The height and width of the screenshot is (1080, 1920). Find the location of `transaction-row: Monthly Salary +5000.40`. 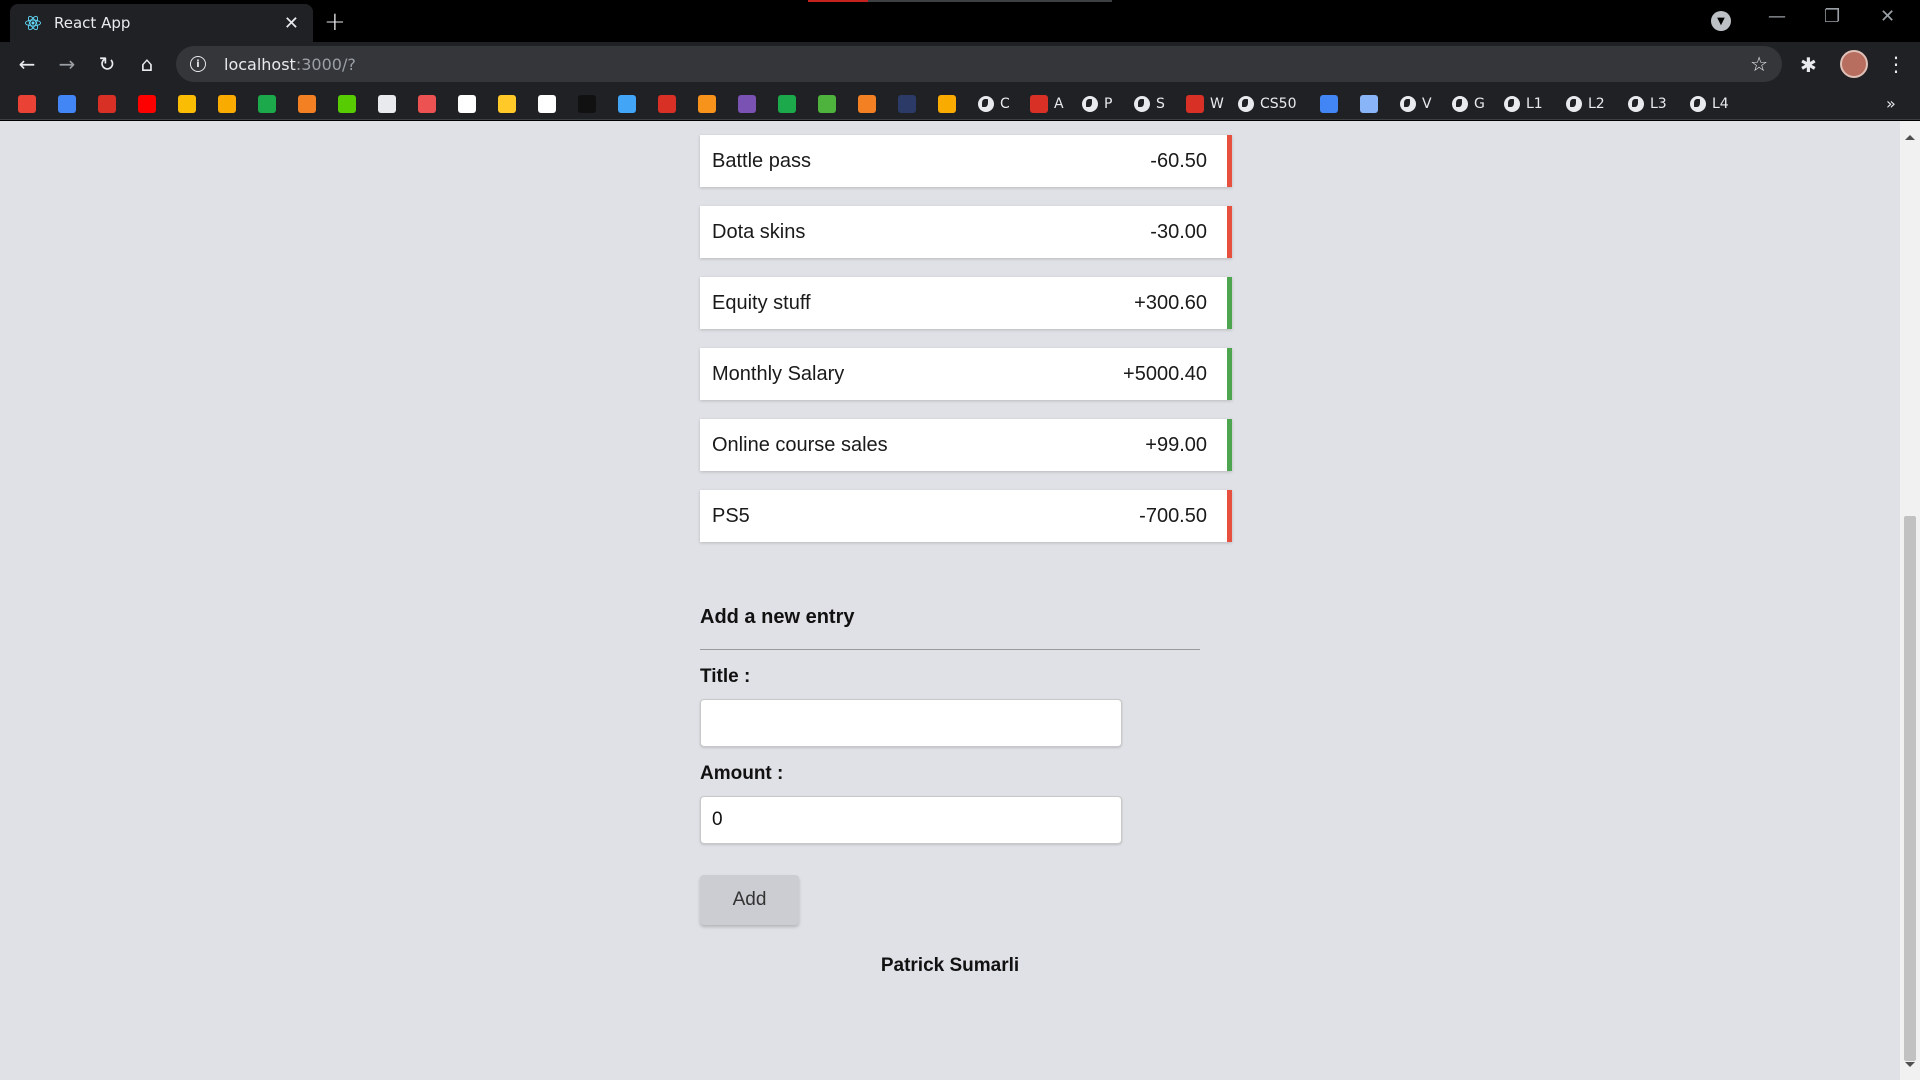

transaction-row: Monthly Salary +5000.40 is located at coordinates (966, 374).